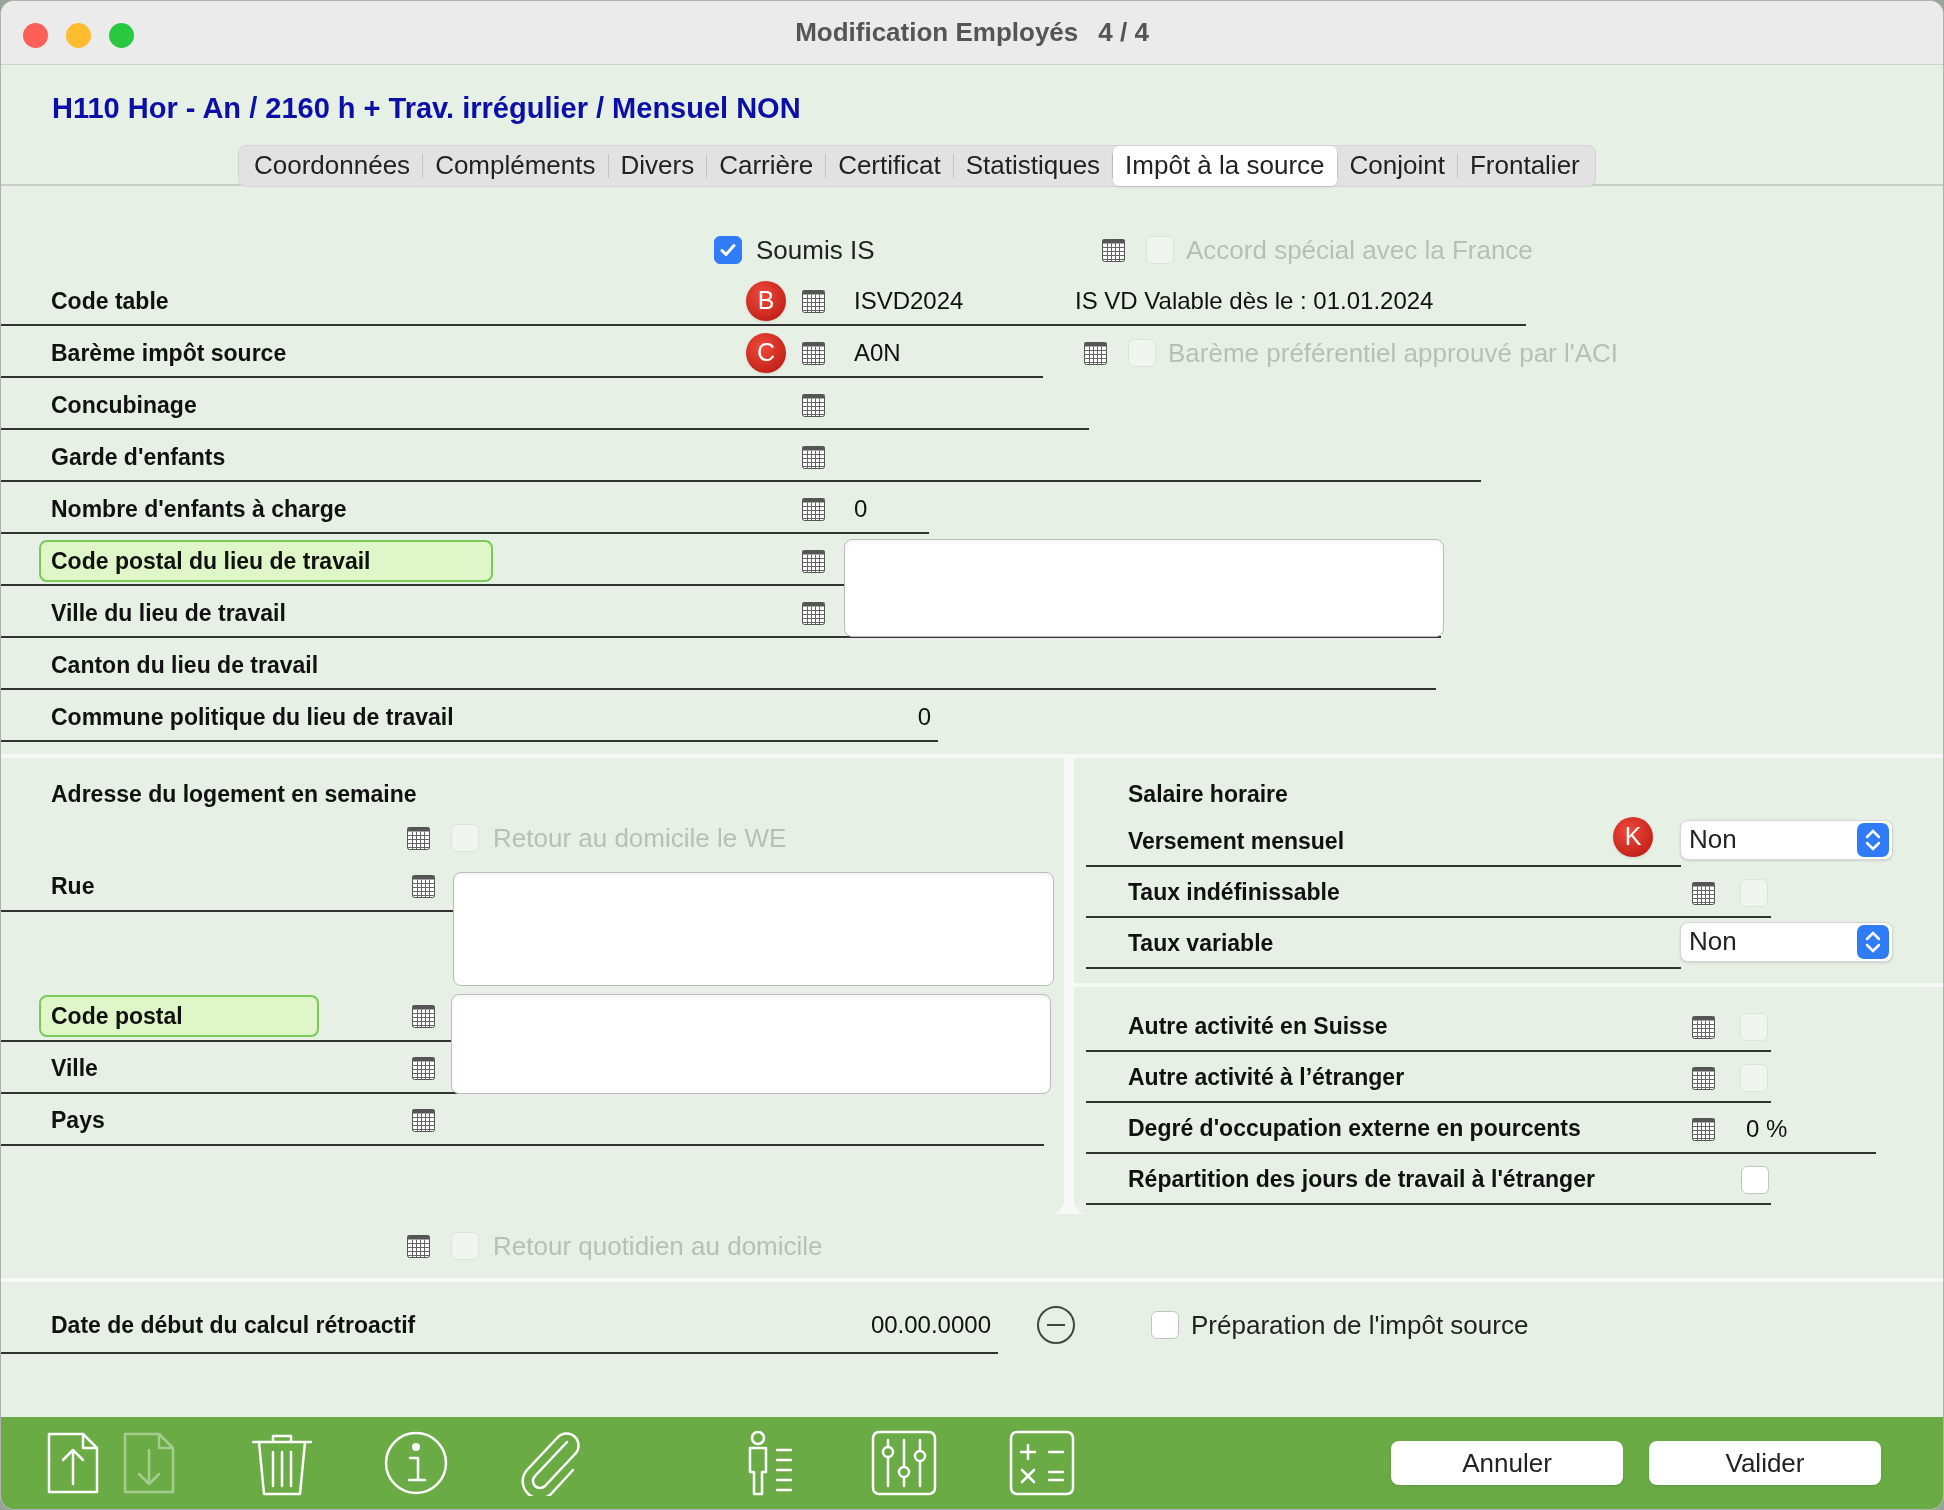  Describe the element at coordinates (185, 665) in the screenshot. I see `field-label: Canton du lieu de travail` at that location.